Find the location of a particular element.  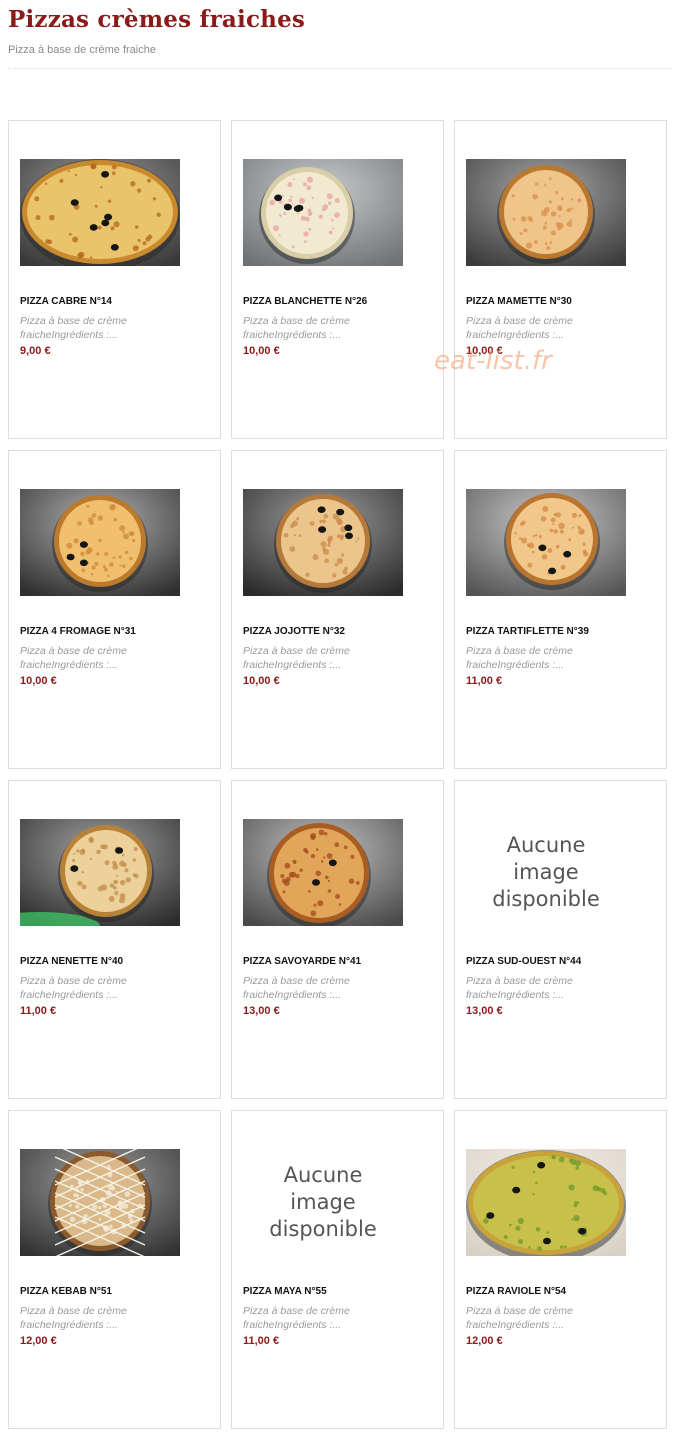

product-name: PIZZA 4 FROMAGE N°31 is located at coordinates (78, 631).